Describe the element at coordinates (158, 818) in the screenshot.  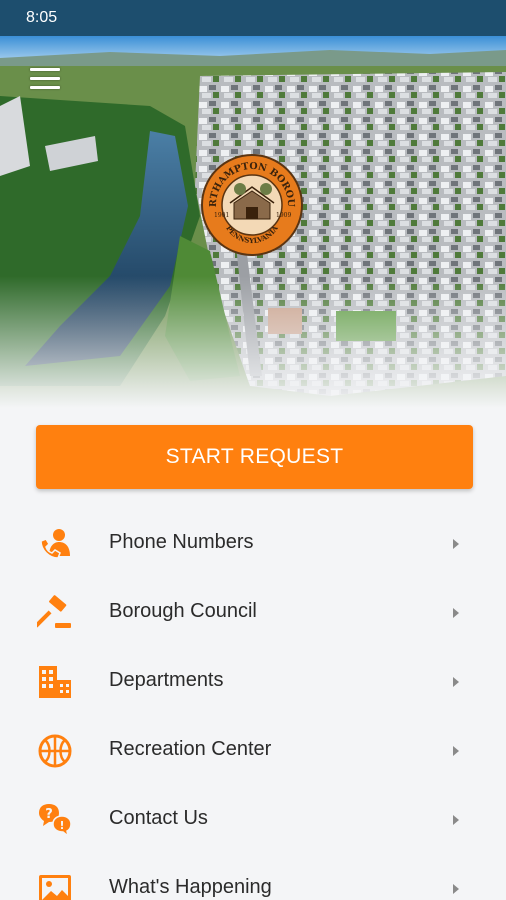
I see `menu-item-label: Contact Us` at that location.